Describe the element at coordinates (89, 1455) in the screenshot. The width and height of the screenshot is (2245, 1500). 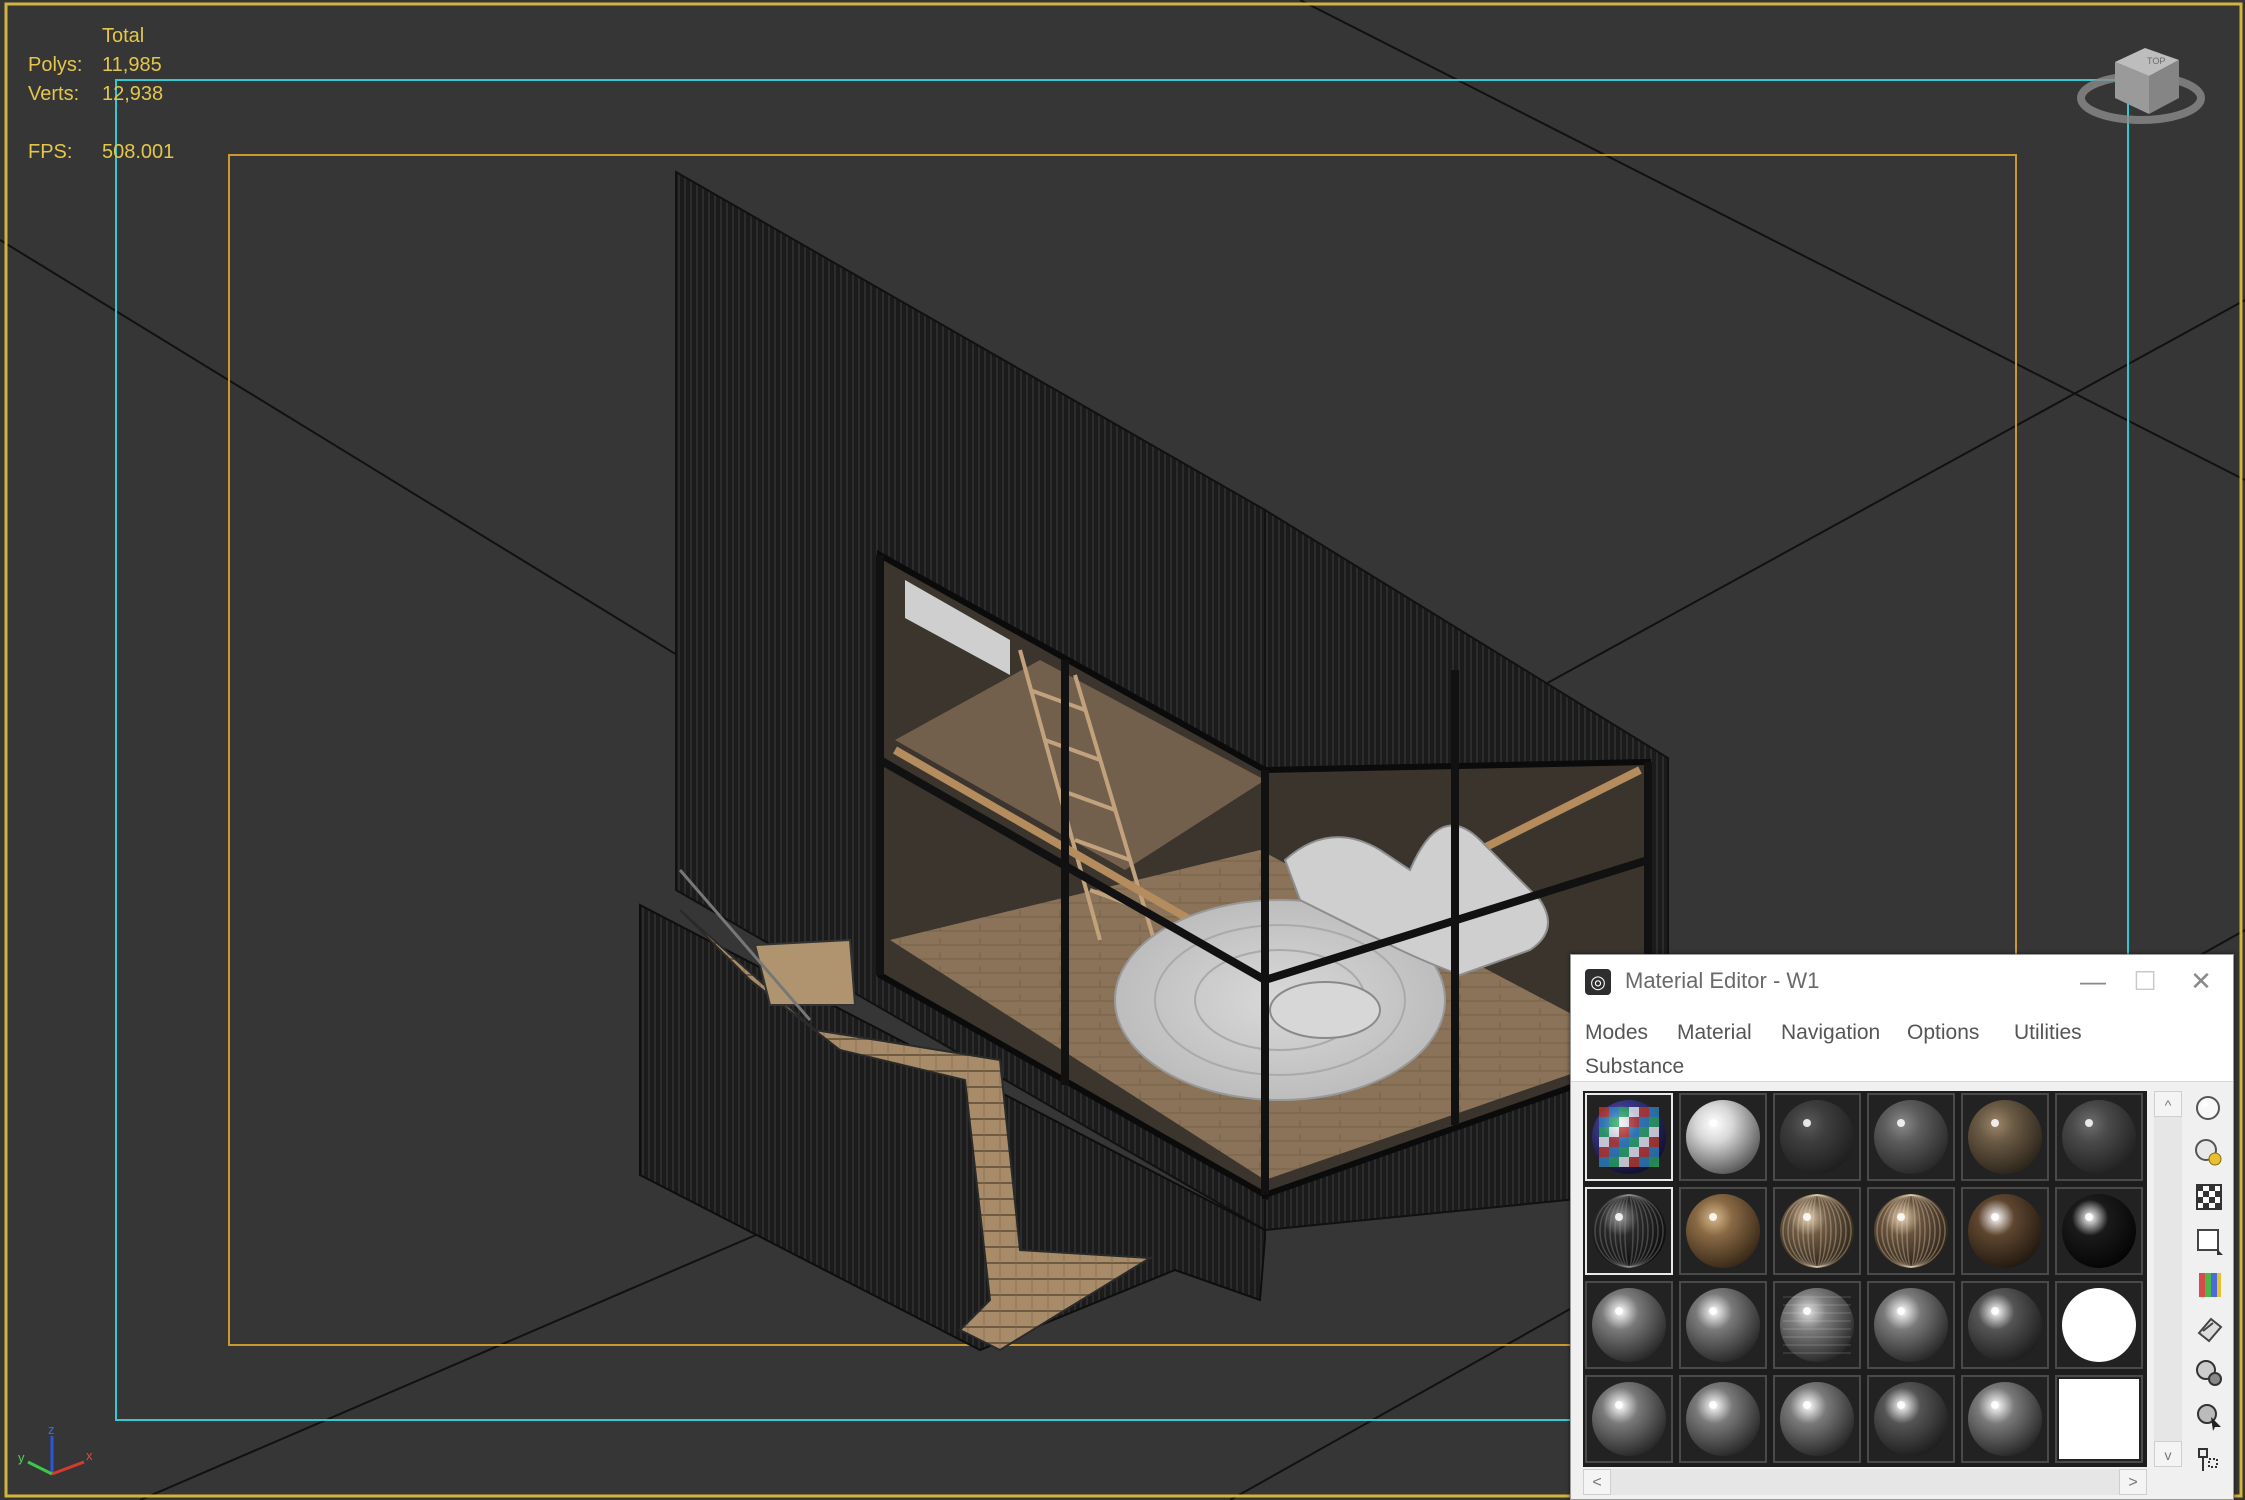
I see `axis-x-label: x` at that location.